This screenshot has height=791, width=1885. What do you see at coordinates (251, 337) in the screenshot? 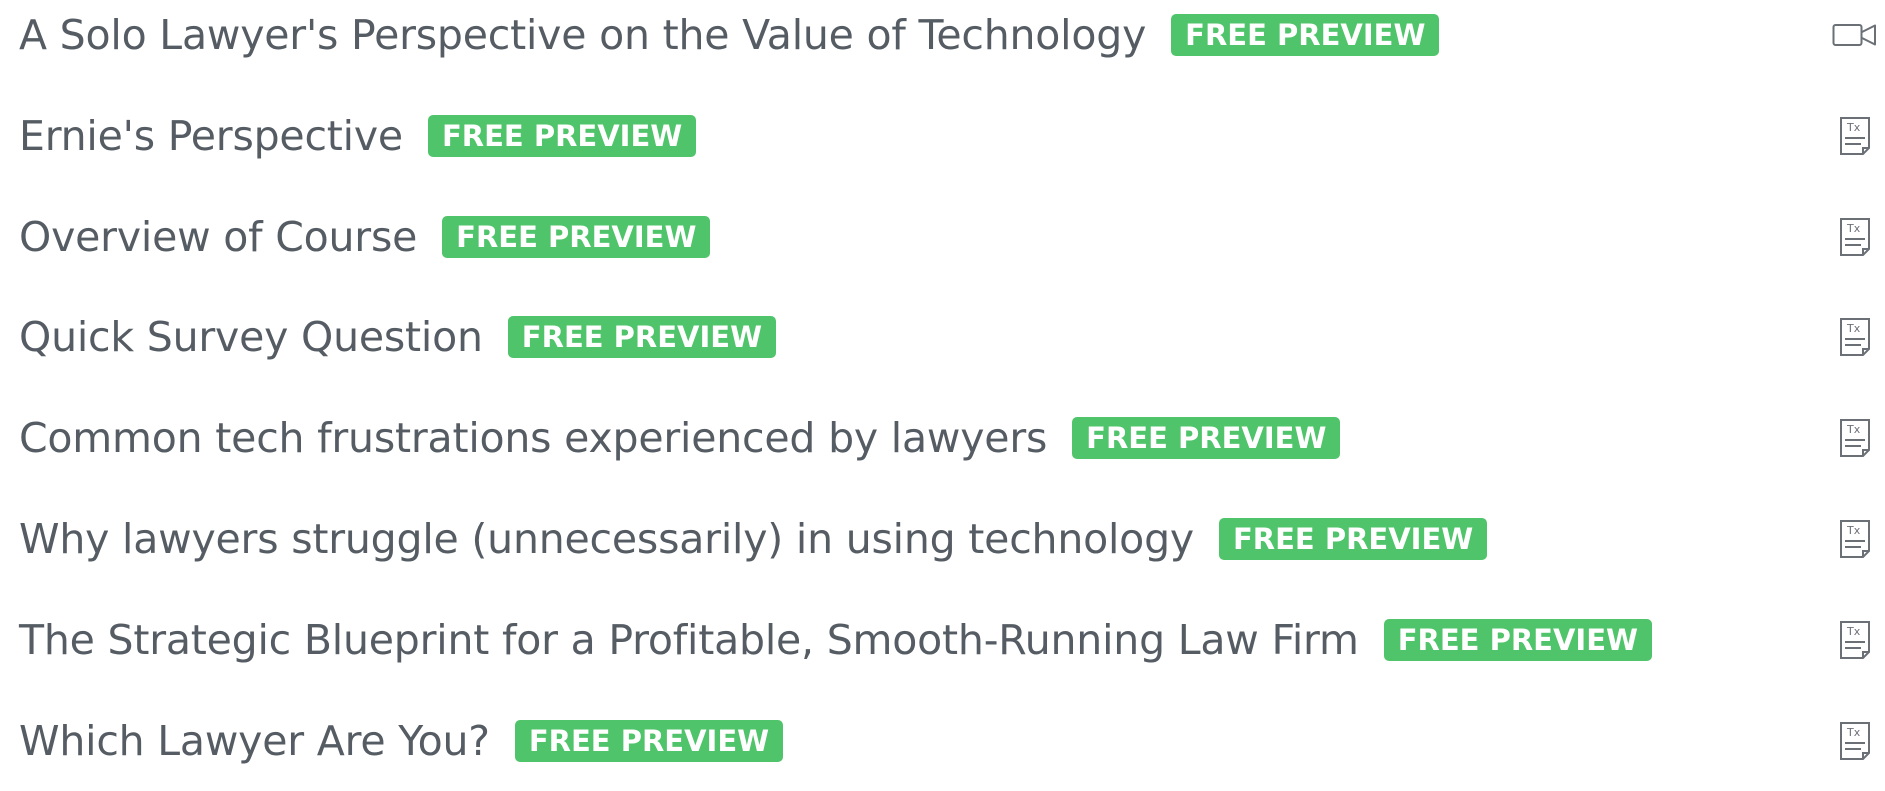
I see `lesson-title: Quick Survey Question` at bounding box center [251, 337].